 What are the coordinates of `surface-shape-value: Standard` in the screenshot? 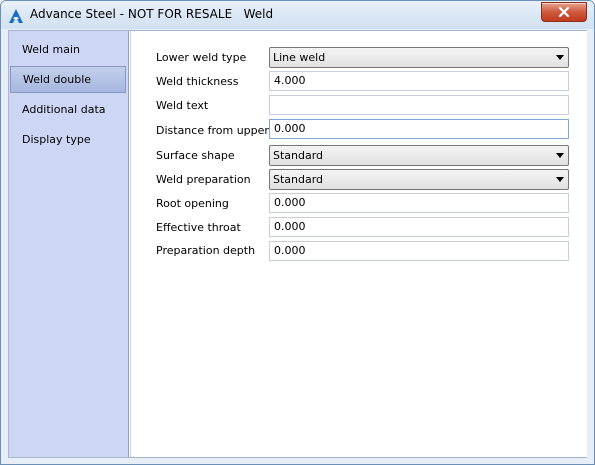 It's located at (298, 155).